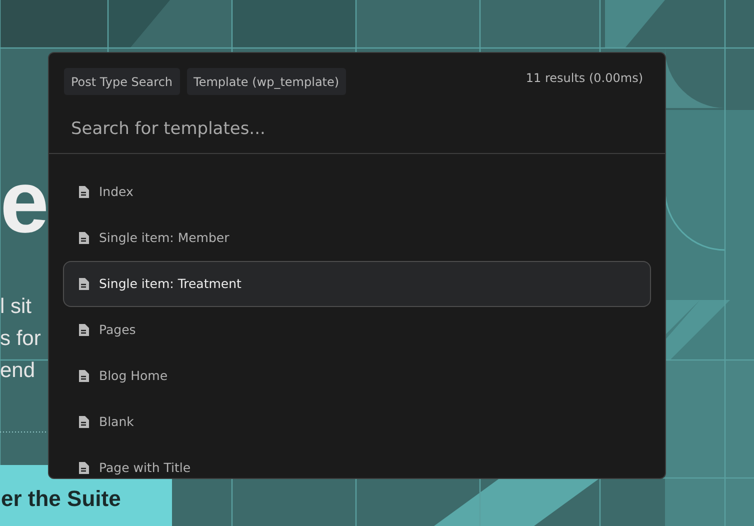 Image resolution: width=754 pixels, height=526 pixels. I want to click on paragraph-line: l sit, so click(16, 307).